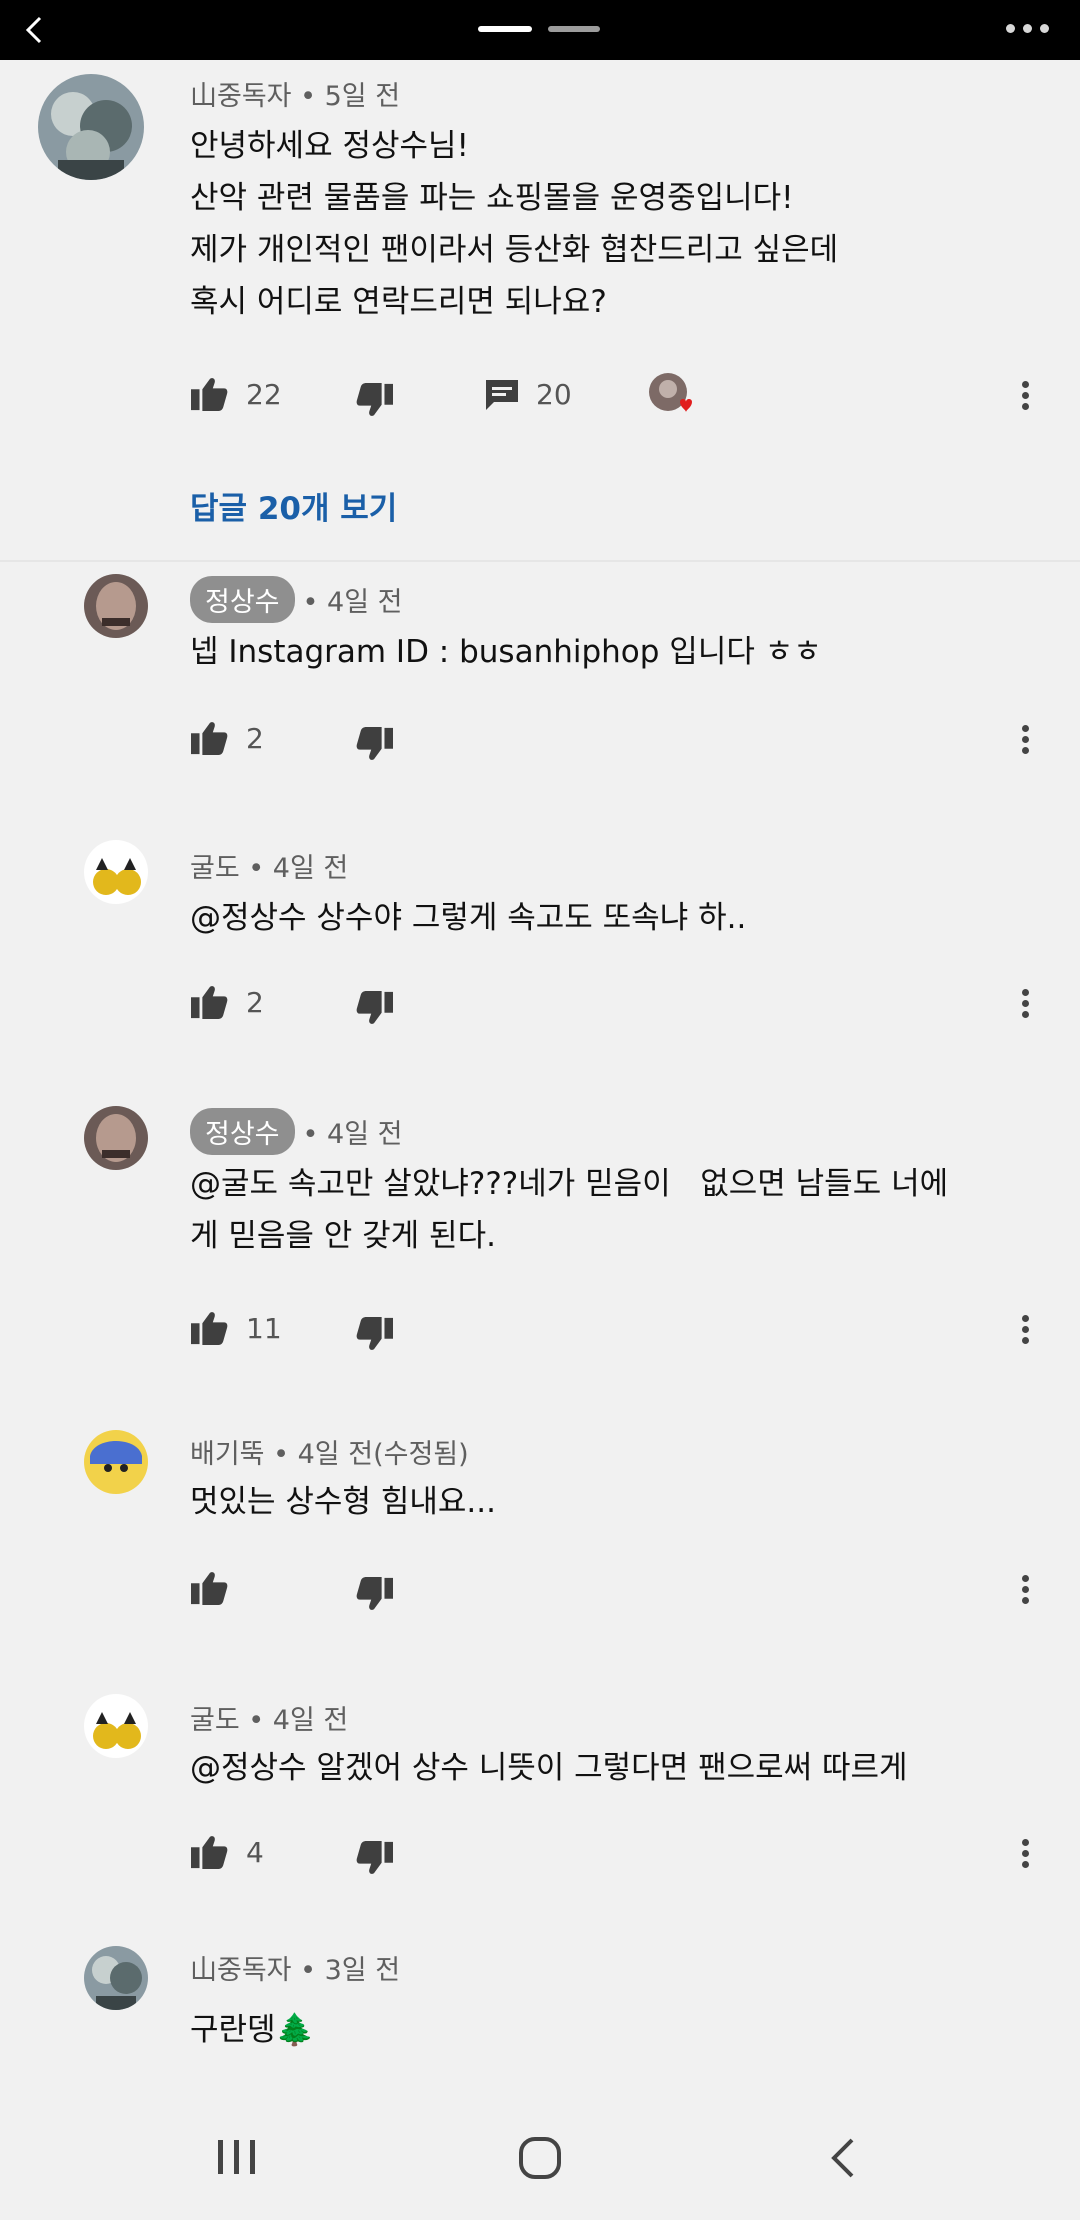  What do you see at coordinates (505, 29) in the screenshot?
I see `page-indicator-active` at bounding box center [505, 29].